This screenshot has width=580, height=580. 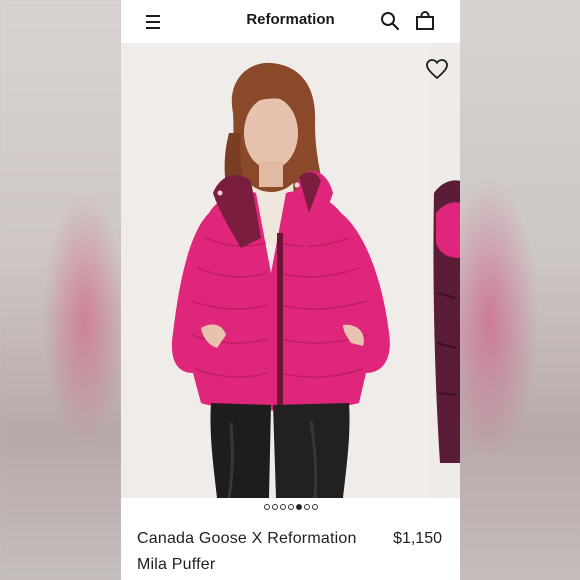 I want to click on next-product-photo-preview, so click(x=444, y=270).